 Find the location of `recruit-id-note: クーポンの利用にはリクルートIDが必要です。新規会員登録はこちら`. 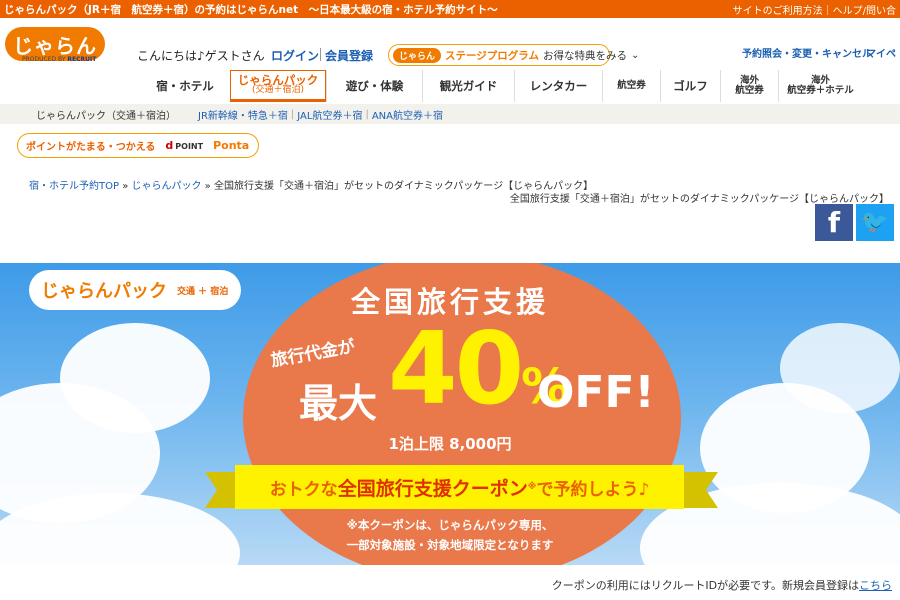

recruit-id-note: クーポンの利用にはリクルートIDが必要です。新規会員登録はこちら is located at coordinates (721, 585).